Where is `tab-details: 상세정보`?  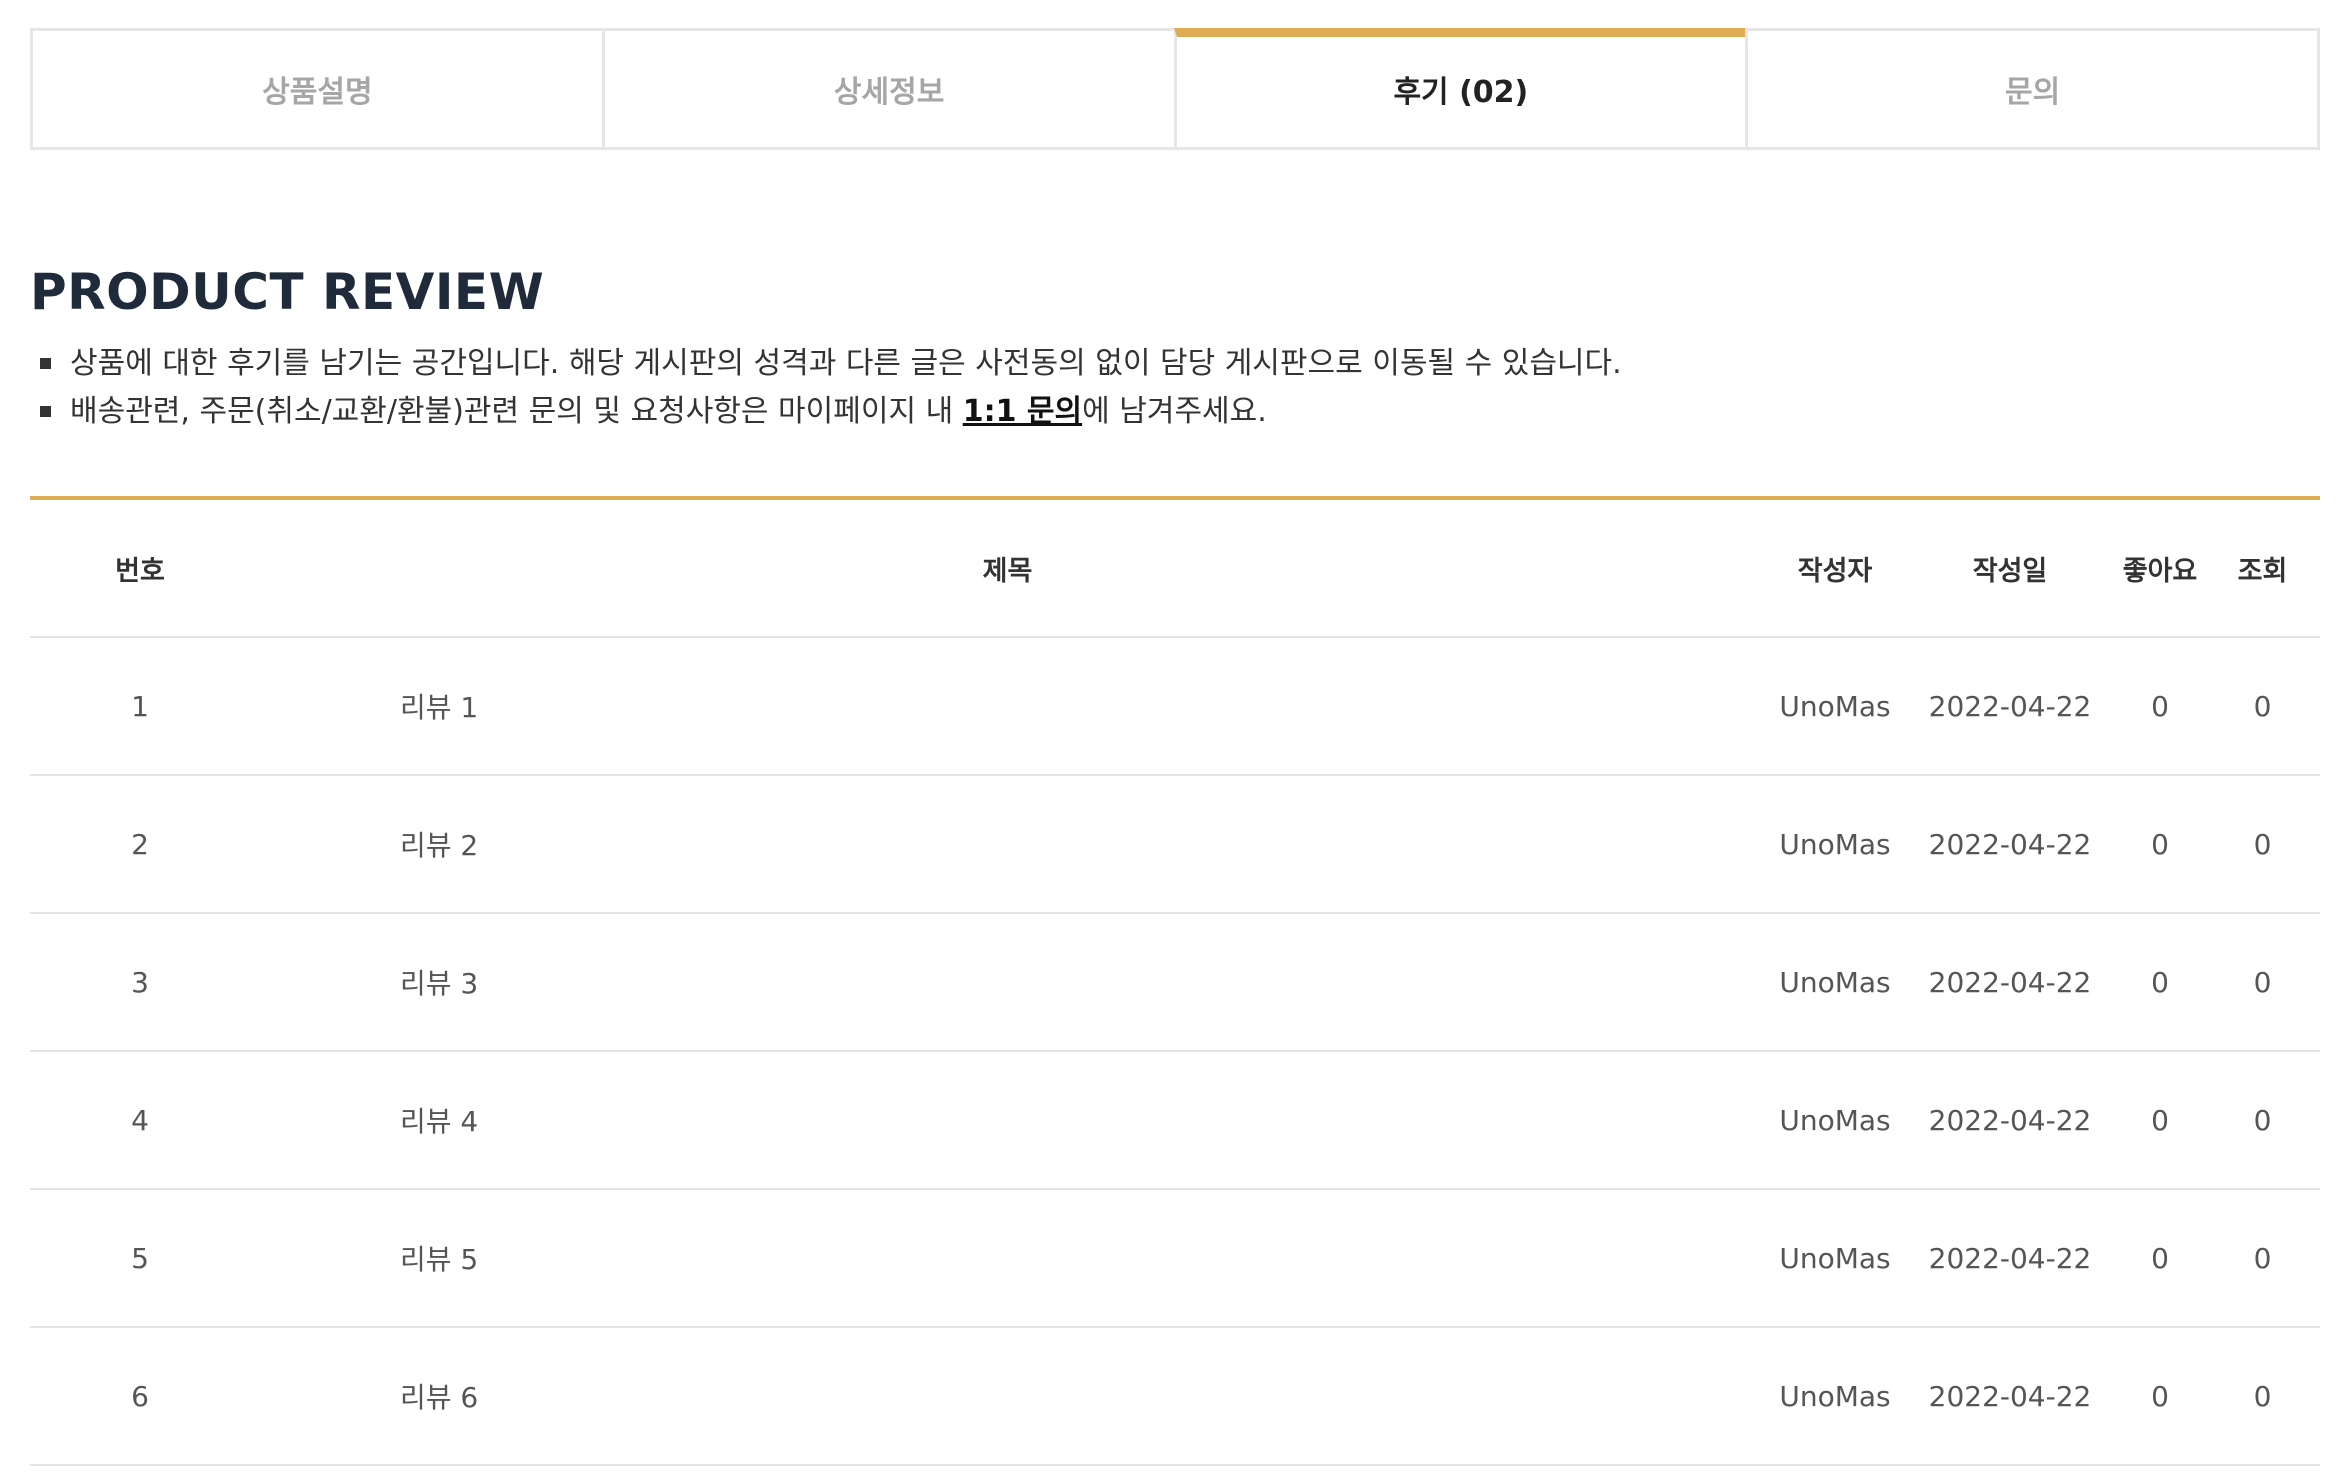 tab-details: 상세정보 is located at coordinates (889, 89).